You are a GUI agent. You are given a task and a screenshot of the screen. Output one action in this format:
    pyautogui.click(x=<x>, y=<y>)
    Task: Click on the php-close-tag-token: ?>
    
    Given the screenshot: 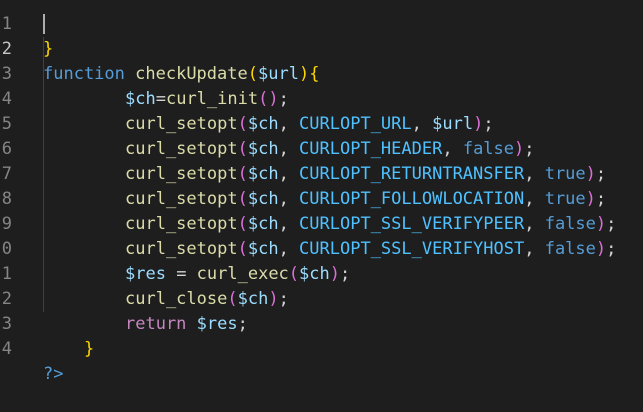 What is the action you would take?
    pyautogui.click(x=53, y=374)
    